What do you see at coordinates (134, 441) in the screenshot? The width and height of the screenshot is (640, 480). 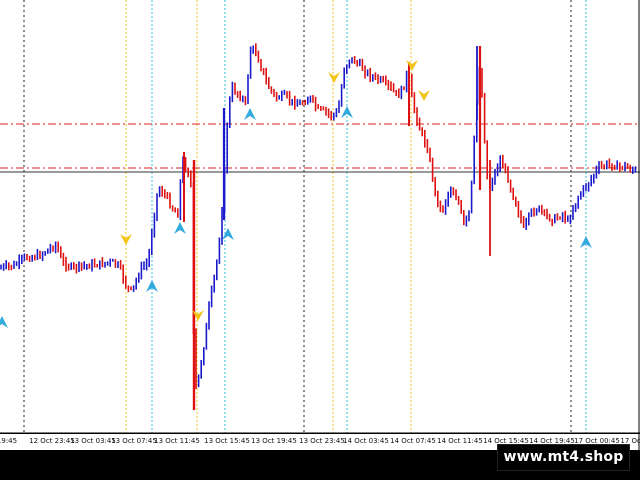 I see `time-label: 13 Oct 07:45` at bounding box center [134, 441].